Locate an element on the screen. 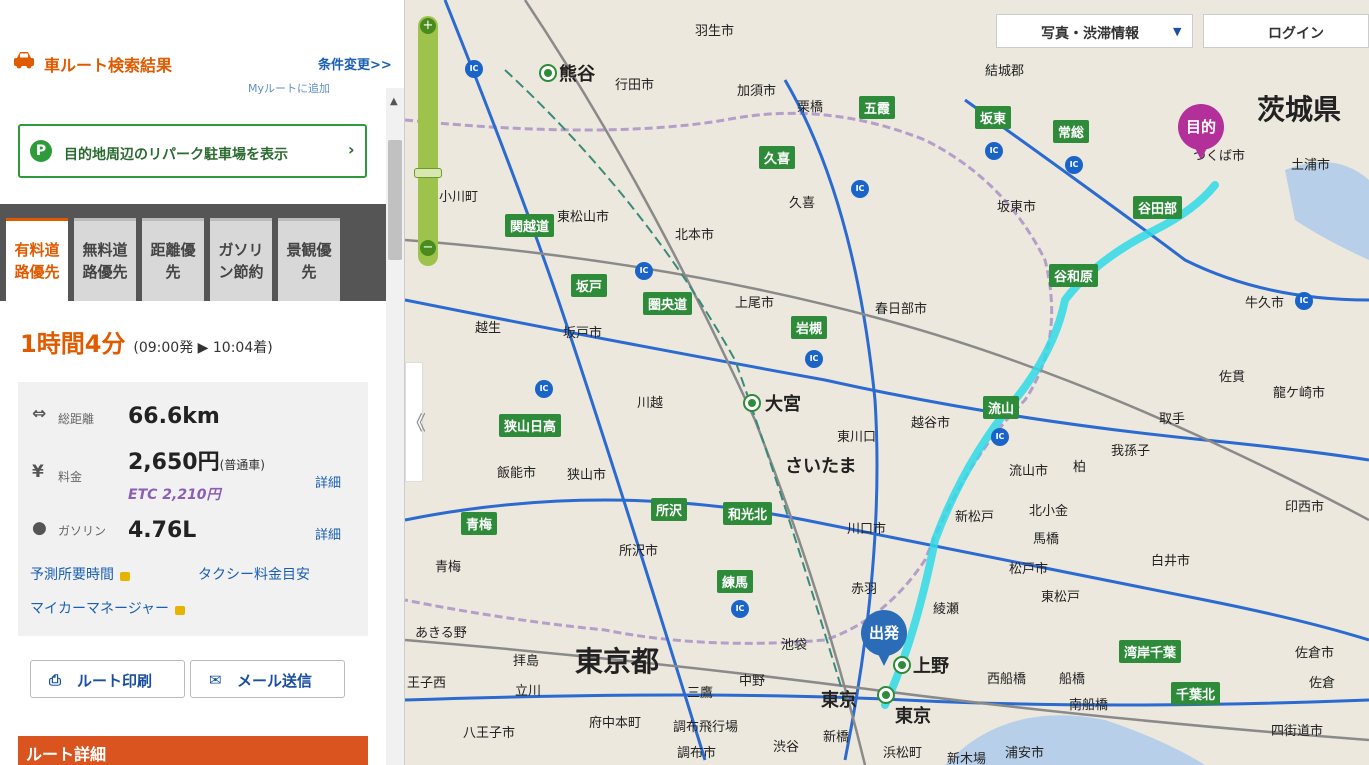 This screenshot has height=765, width=1369. mail-icon: ✉ is located at coordinates (215, 680).